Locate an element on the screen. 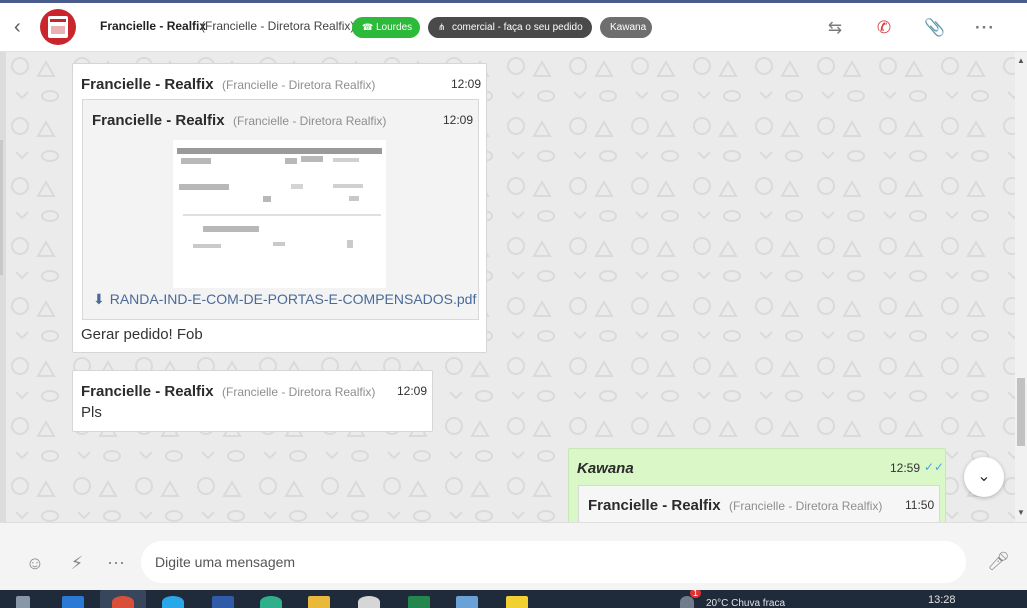 The height and width of the screenshot is (608, 1027). download-icon: ⬇ is located at coordinates (99, 299).